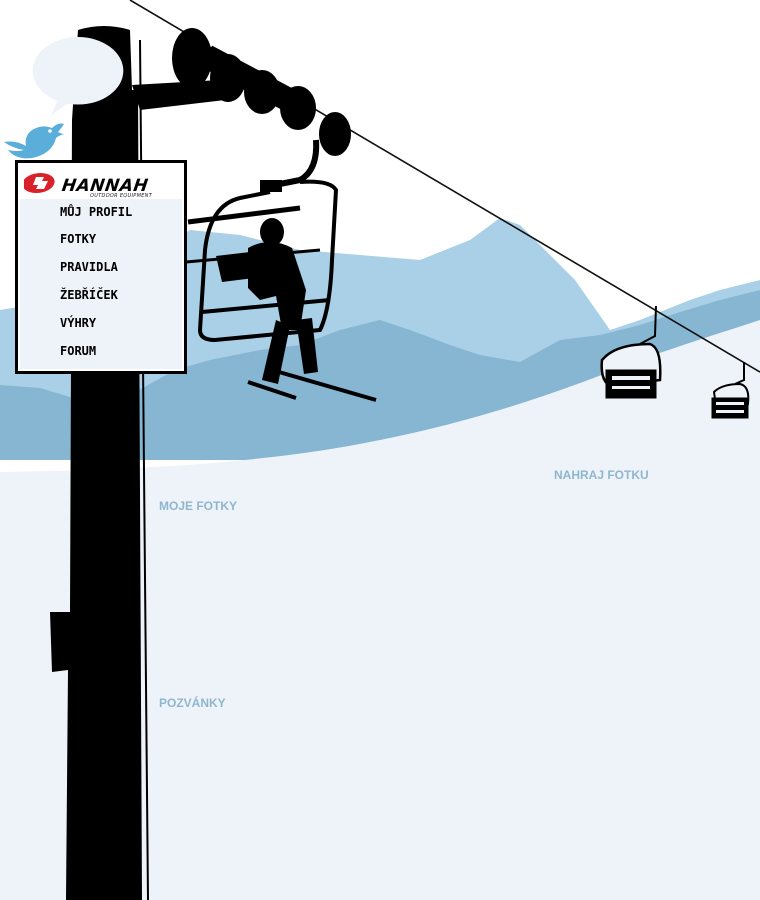 The image size is (760, 900). I want to click on speech-bubble-icon, so click(78, 76).